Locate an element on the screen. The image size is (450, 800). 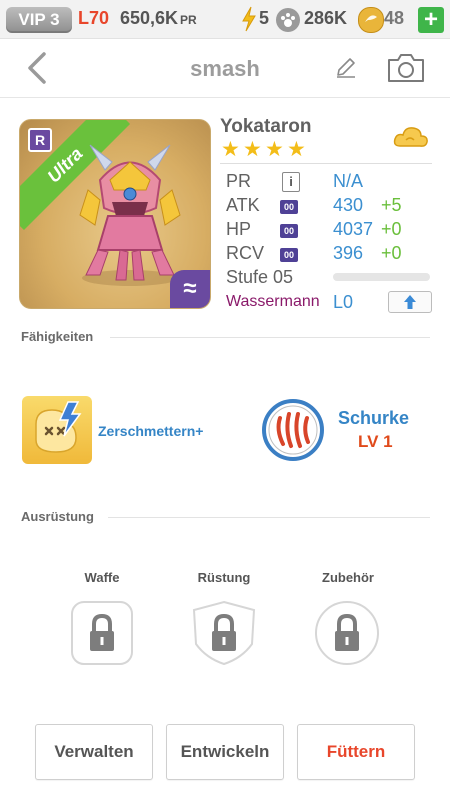
gem-coin-icon is located at coordinates (371, 20).